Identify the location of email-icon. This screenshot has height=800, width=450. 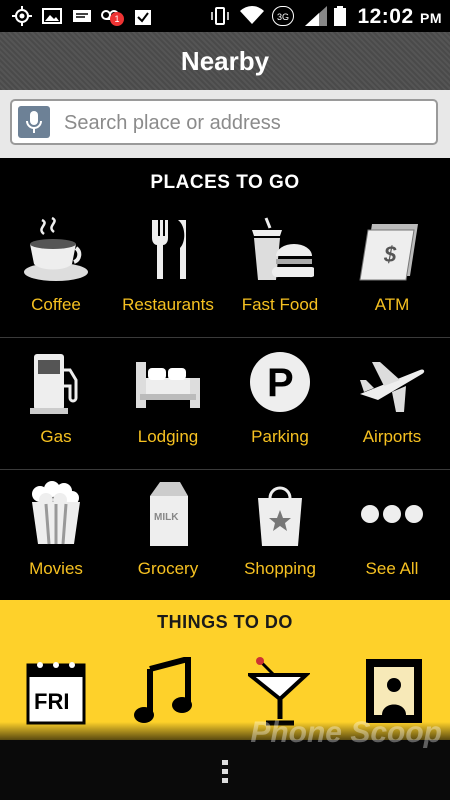
(82, 16).